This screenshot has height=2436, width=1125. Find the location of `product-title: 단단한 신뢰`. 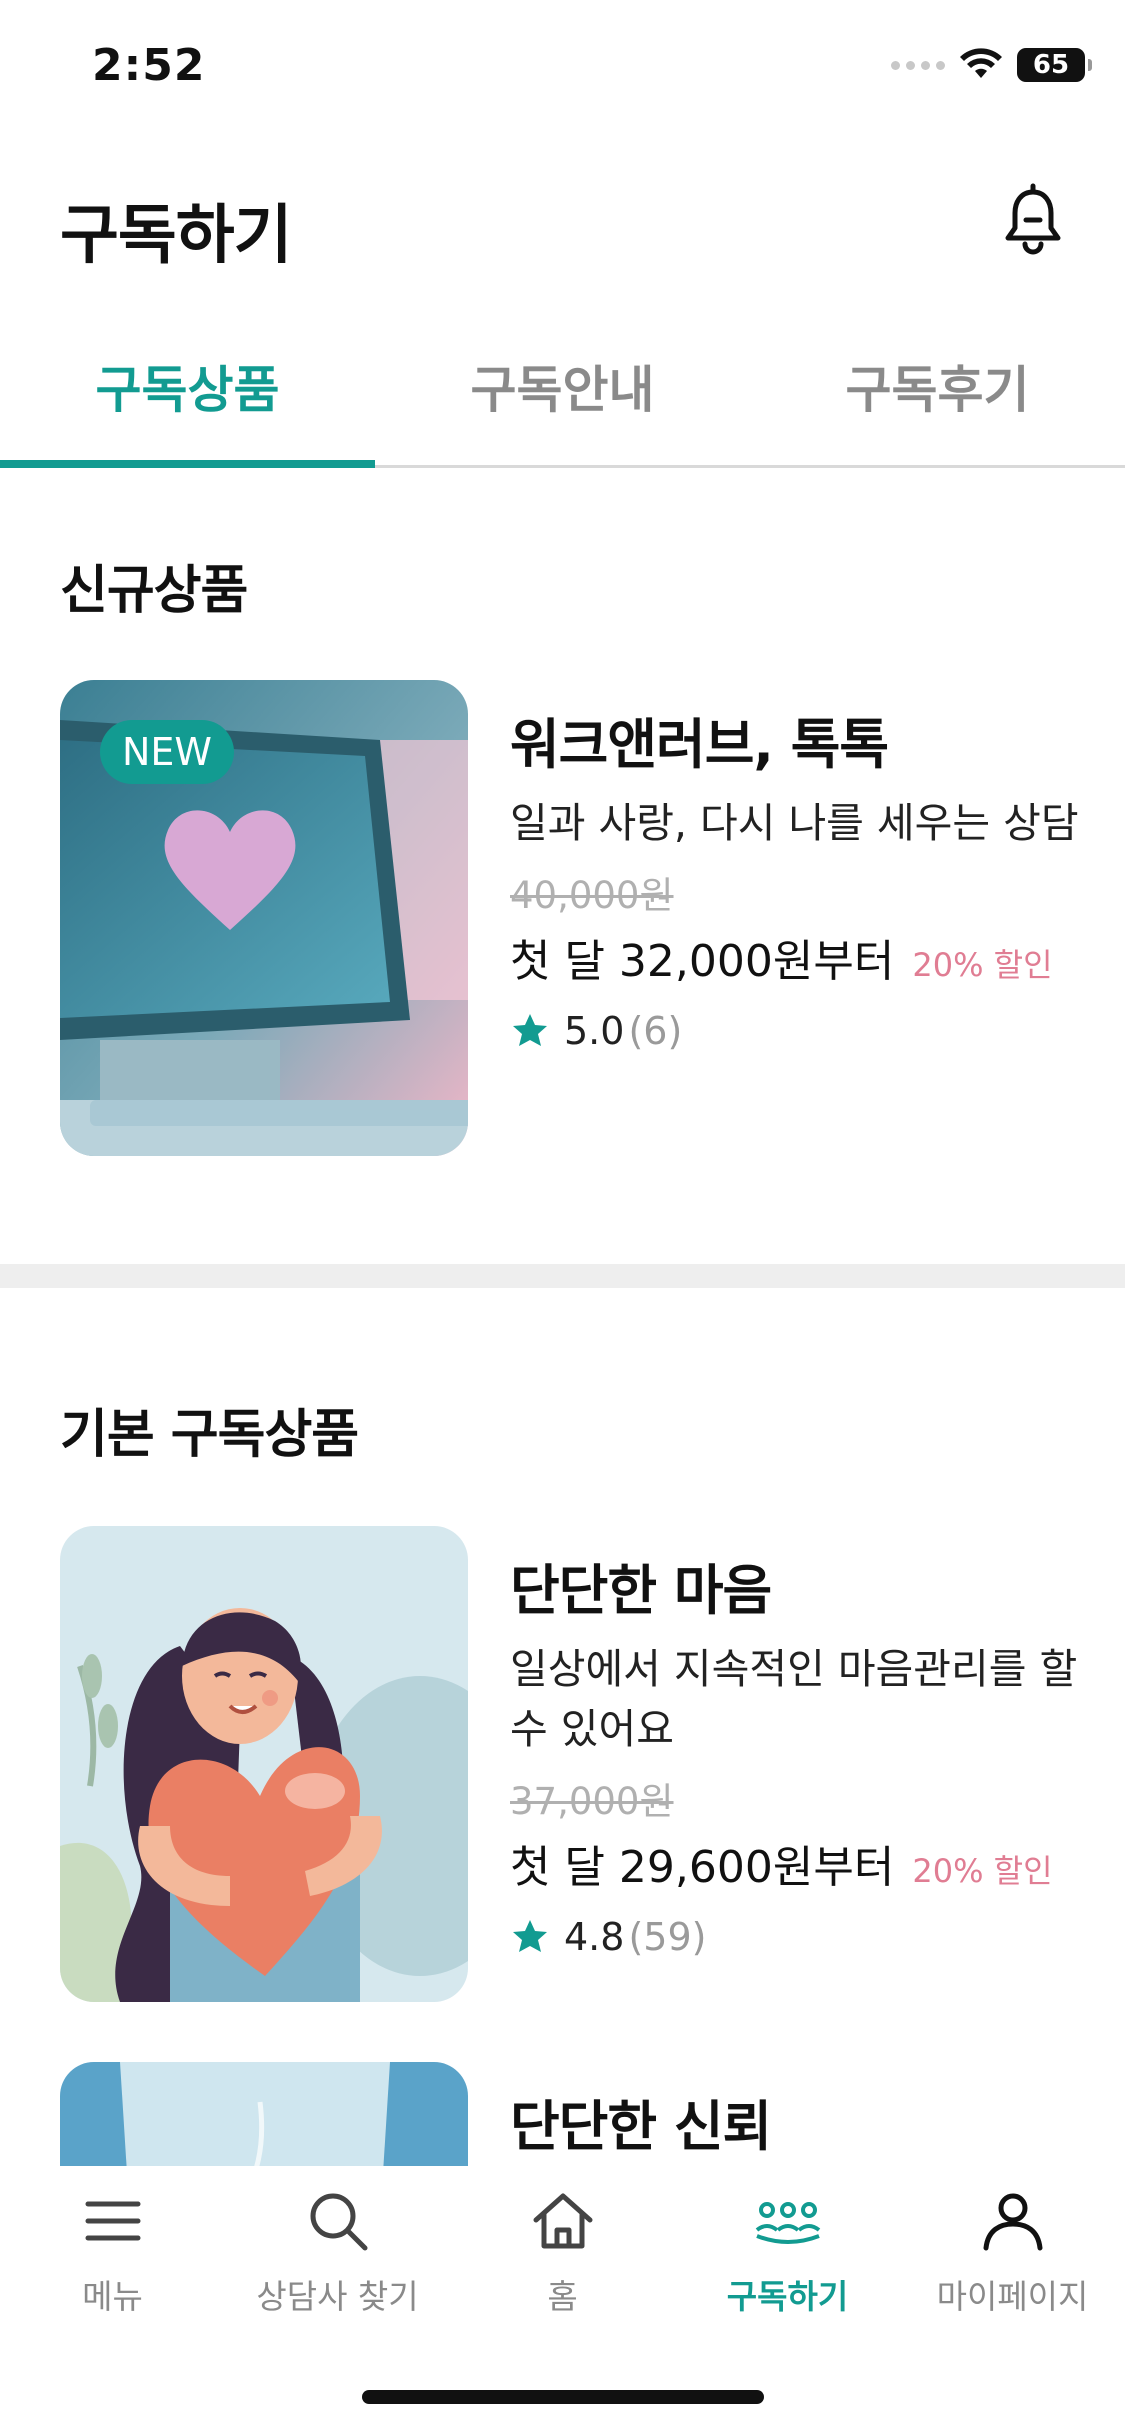

product-title: 단단한 신뢰 is located at coordinates (641, 2126).